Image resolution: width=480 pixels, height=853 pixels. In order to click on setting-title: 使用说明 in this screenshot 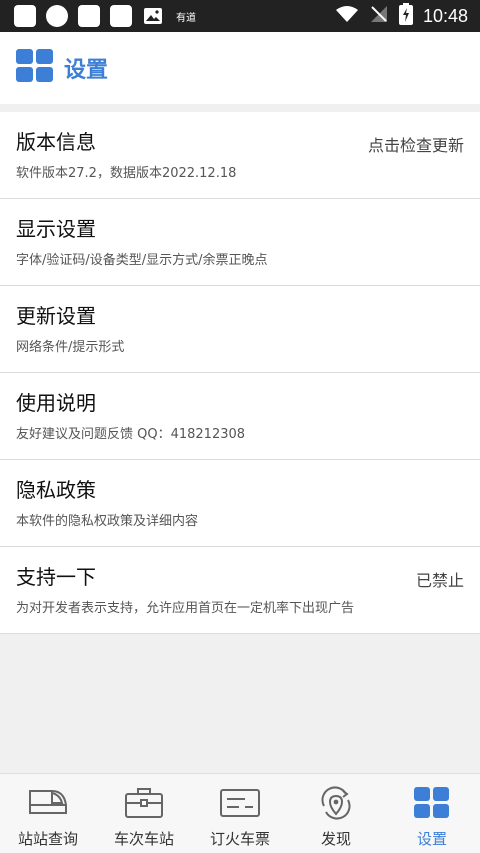, I will do `click(56, 403)`.